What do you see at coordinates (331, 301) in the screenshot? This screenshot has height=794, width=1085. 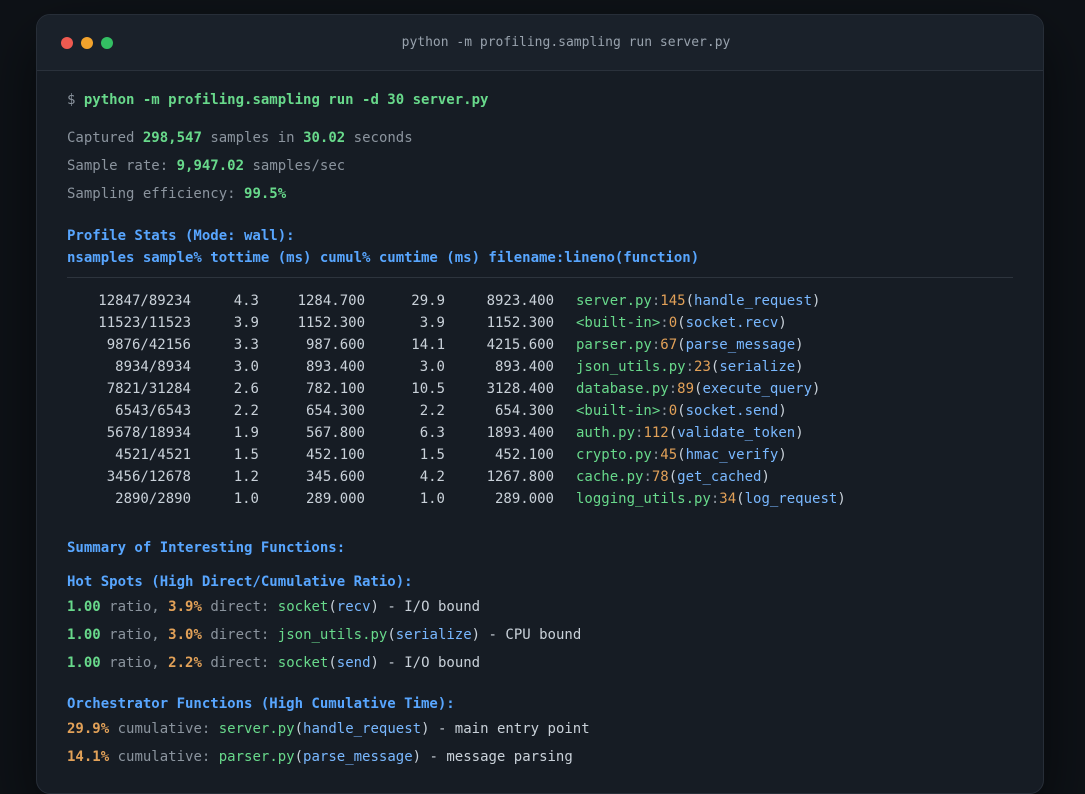 I see `tottime-cell: 1284.700` at bounding box center [331, 301].